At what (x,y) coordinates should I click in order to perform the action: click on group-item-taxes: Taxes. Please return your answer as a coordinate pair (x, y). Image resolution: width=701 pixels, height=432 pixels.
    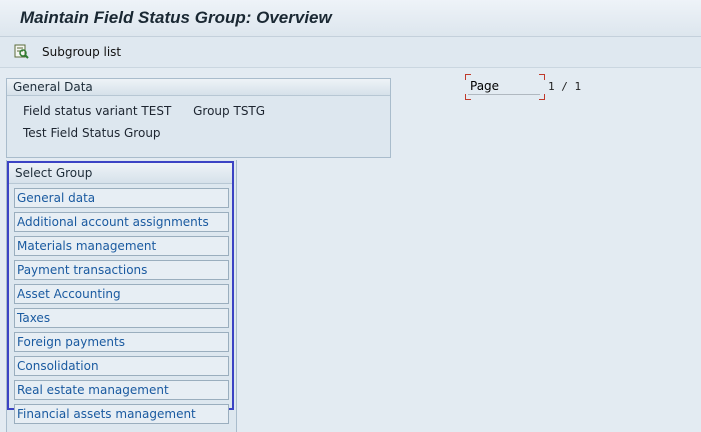
    Looking at the image, I should click on (121, 318).